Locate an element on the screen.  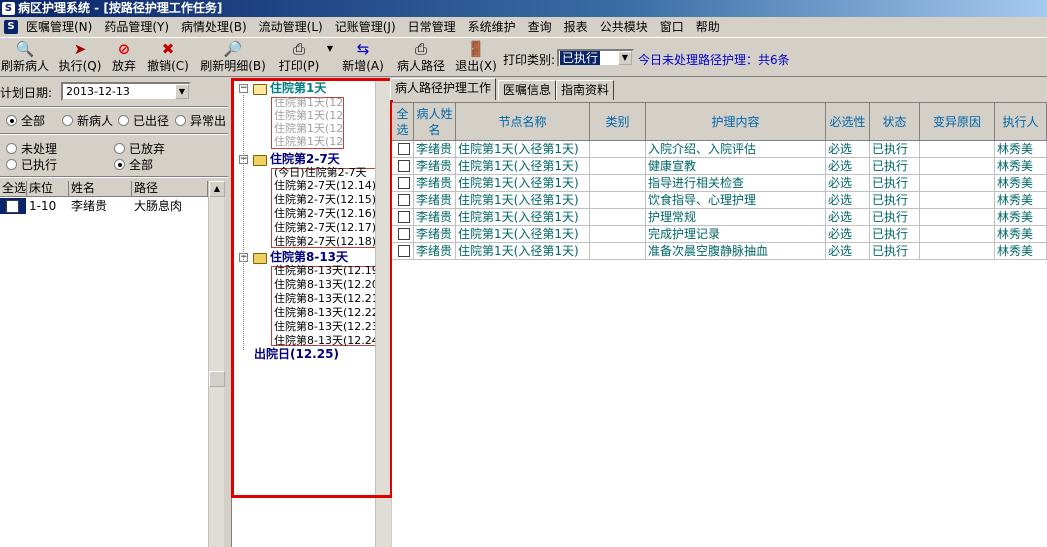
chevron-down-icon: ▼ is located at coordinates (182, 91).